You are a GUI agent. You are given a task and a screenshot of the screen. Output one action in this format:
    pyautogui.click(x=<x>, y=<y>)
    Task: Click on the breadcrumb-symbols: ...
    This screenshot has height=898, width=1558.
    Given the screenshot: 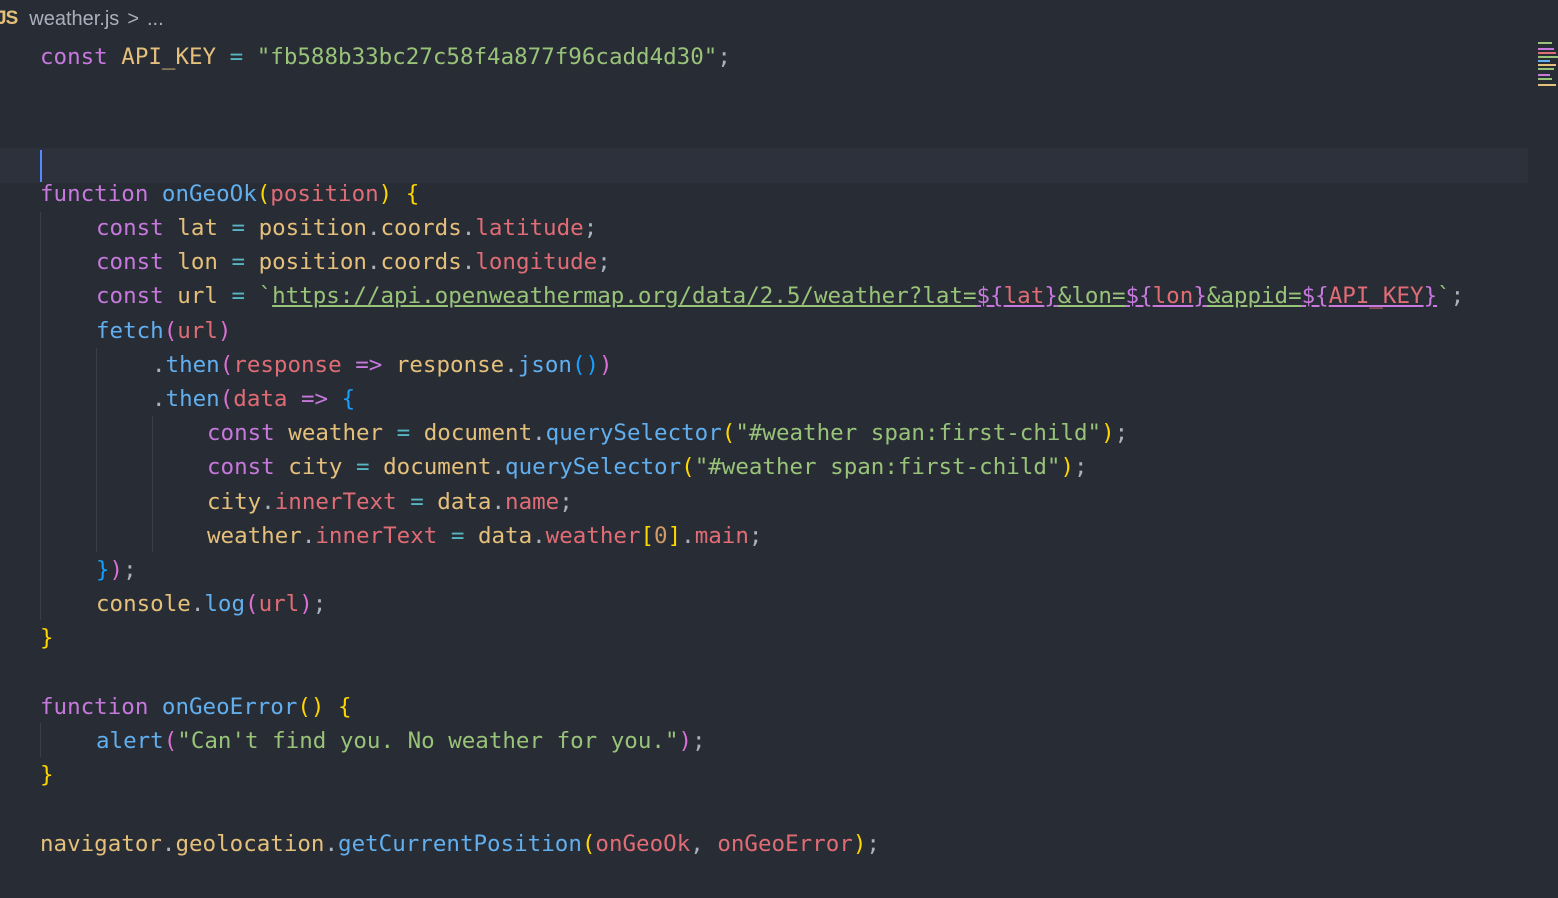 What is the action you would take?
    pyautogui.click(x=155, y=19)
    